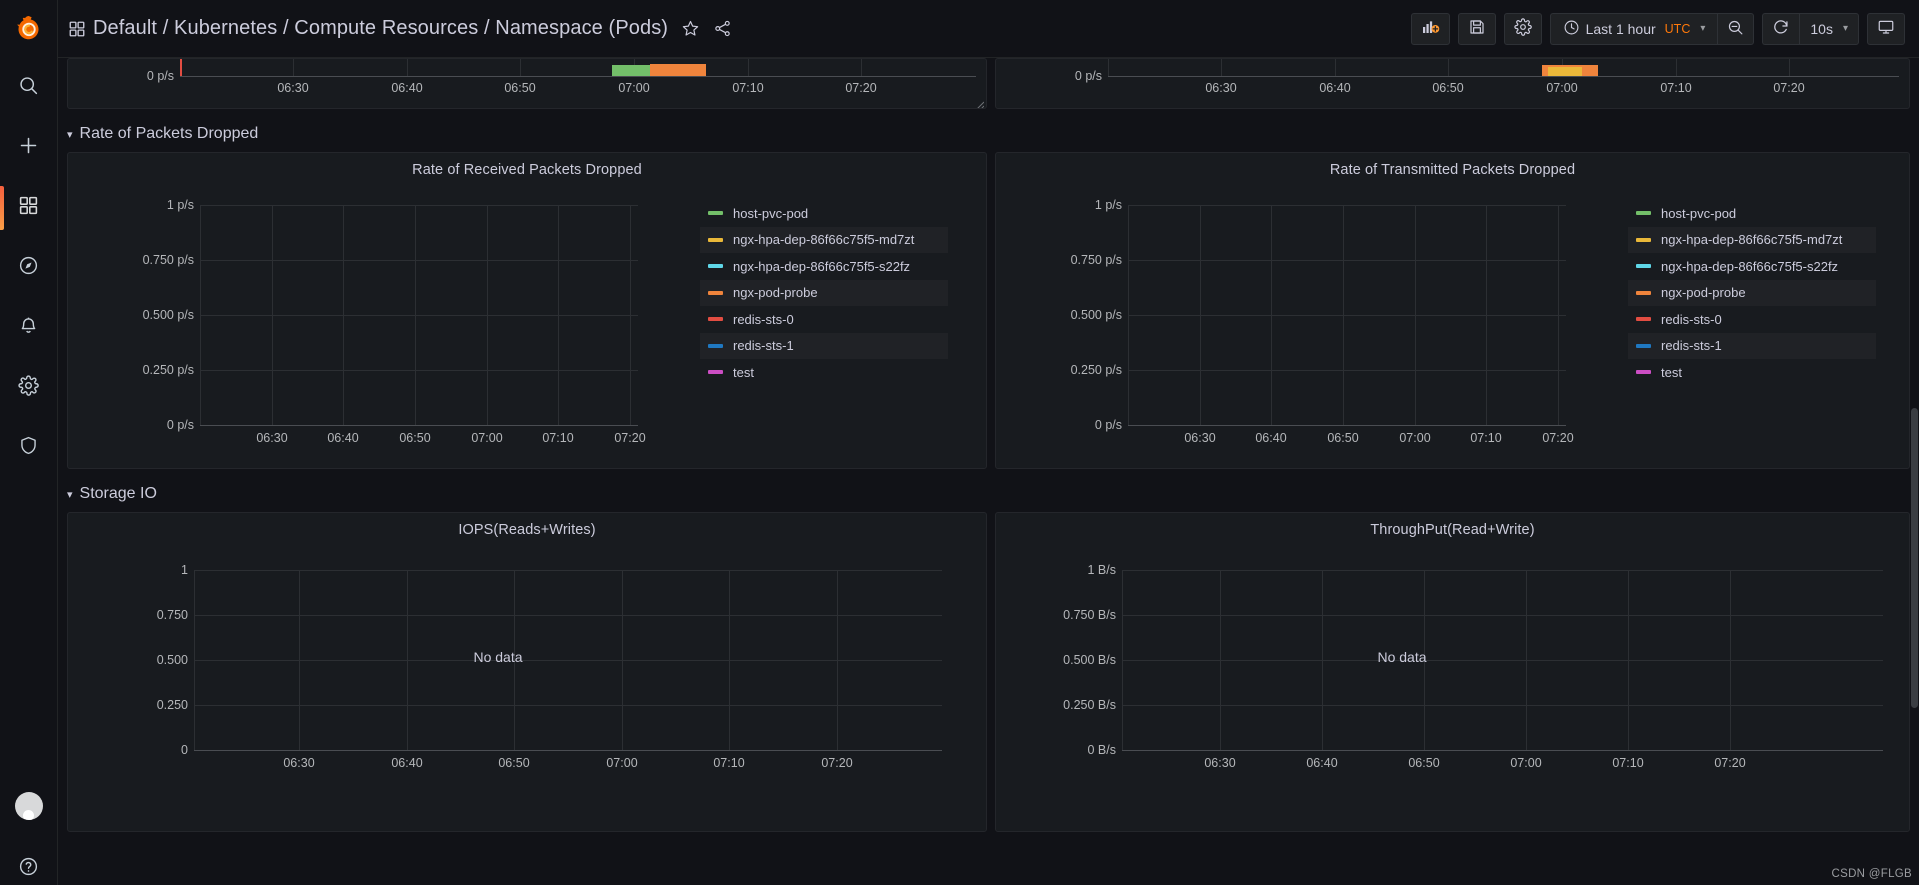 The height and width of the screenshot is (885, 1919). Describe the element at coordinates (1691, 346) in the screenshot. I see `legend-label: redis-sts-1` at that location.